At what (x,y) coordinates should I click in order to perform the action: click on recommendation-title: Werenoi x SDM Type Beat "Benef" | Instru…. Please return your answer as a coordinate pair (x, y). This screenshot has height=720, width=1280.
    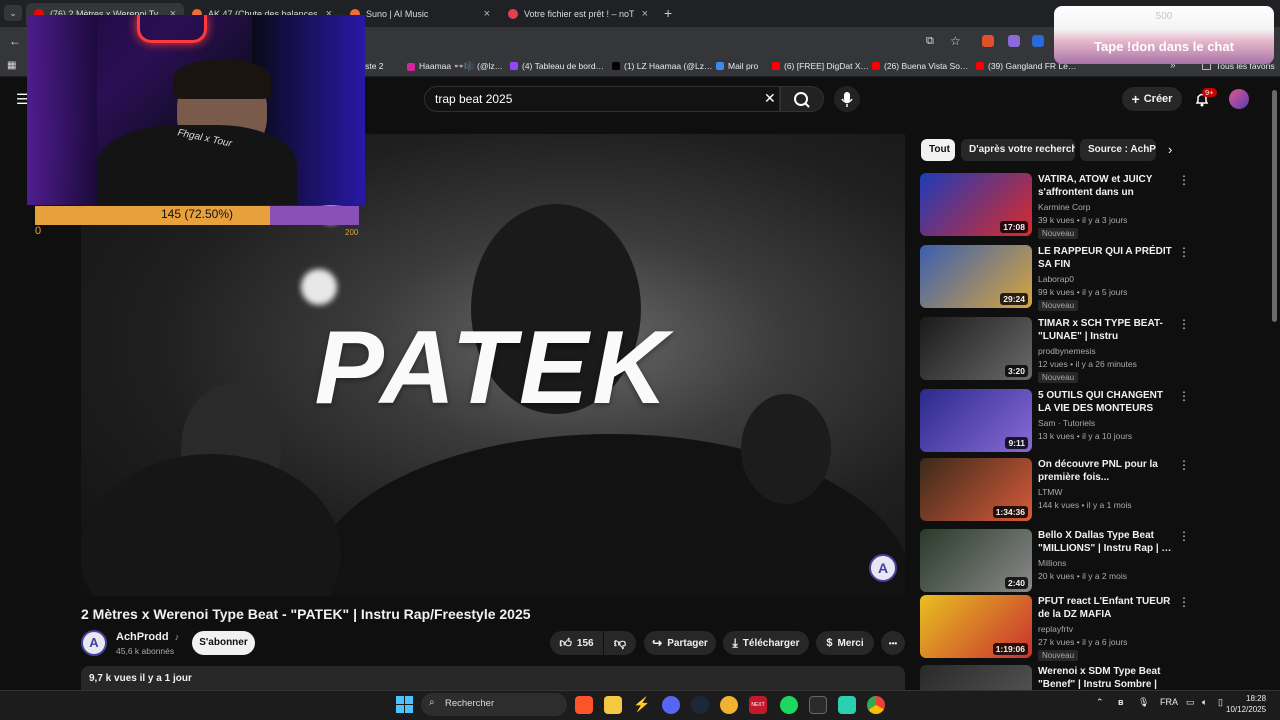
    Looking at the image, I should click on (1105, 677).